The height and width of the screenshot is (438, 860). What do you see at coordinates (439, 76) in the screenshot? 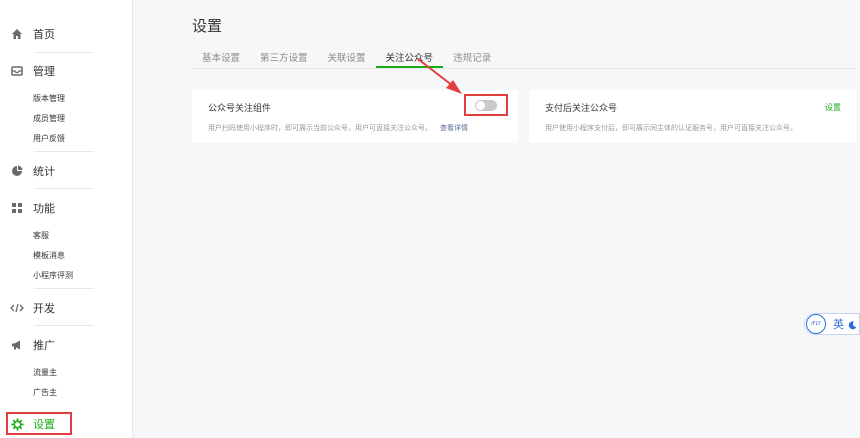
I see `annotation-arrow` at bounding box center [439, 76].